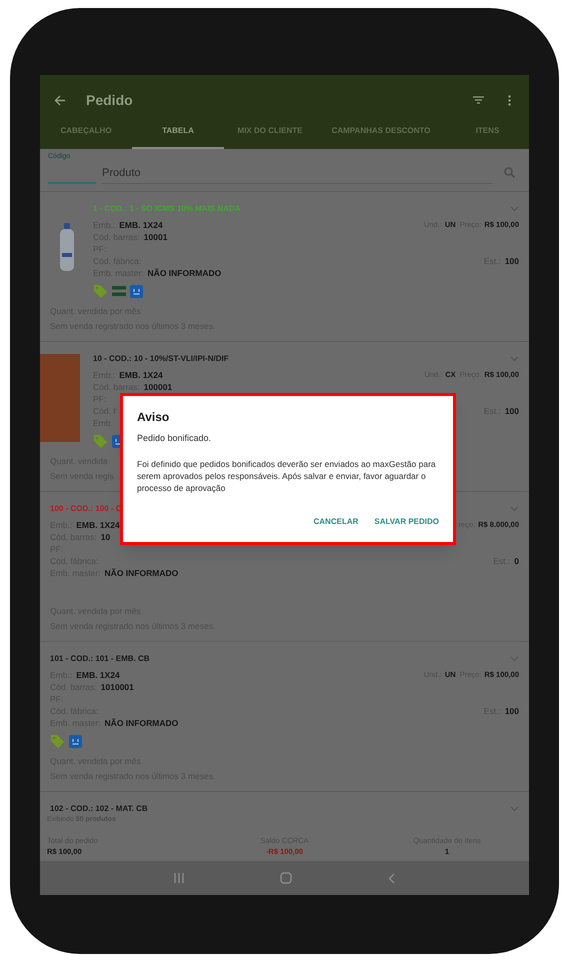  What do you see at coordinates (178, 132) in the screenshot?
I see `tab: TABELA` at bounding box center [178, 132].